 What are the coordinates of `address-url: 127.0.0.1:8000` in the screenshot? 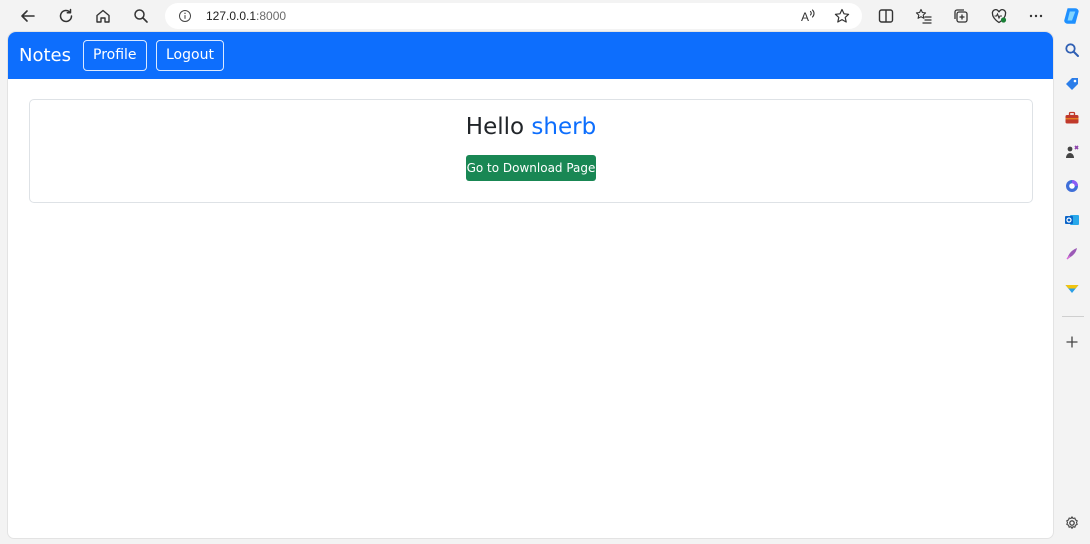 It's located at (246, 16).